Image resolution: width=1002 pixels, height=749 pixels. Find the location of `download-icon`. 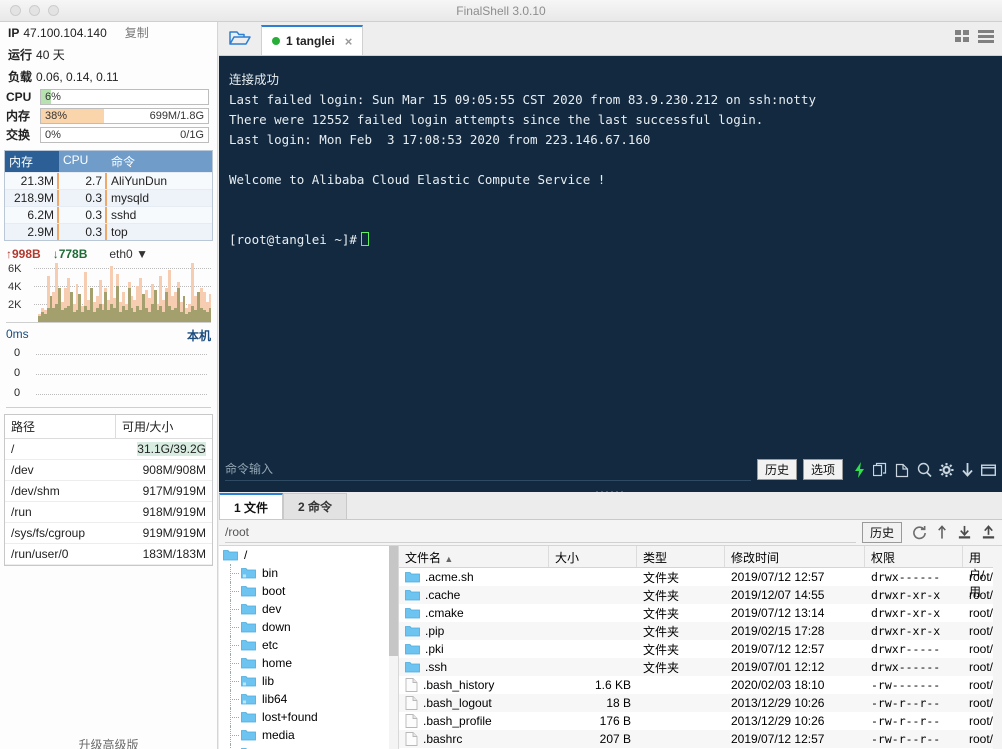

download-icon is located at coordinates (967, 470).